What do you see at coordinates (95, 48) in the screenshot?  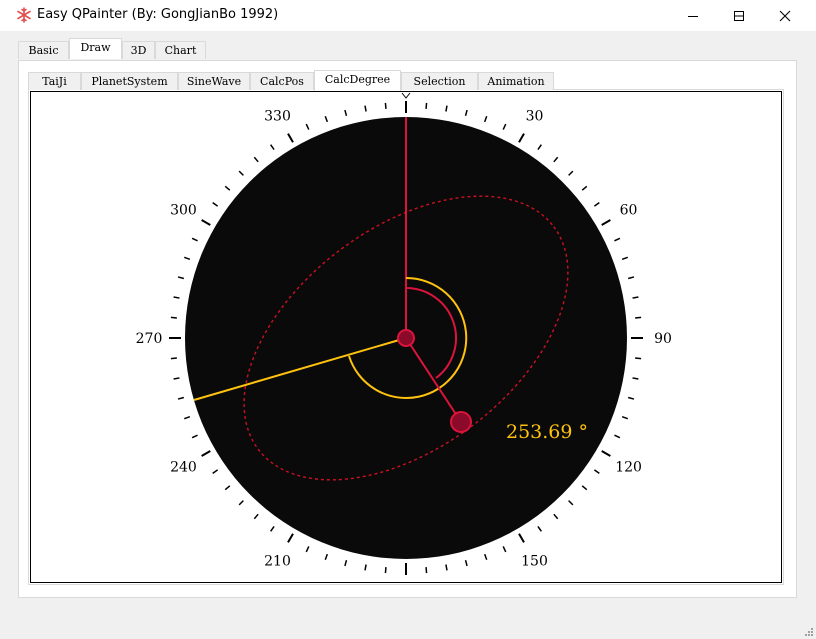 I see `tab-draw: Draw` at bounding box center [95, 48].